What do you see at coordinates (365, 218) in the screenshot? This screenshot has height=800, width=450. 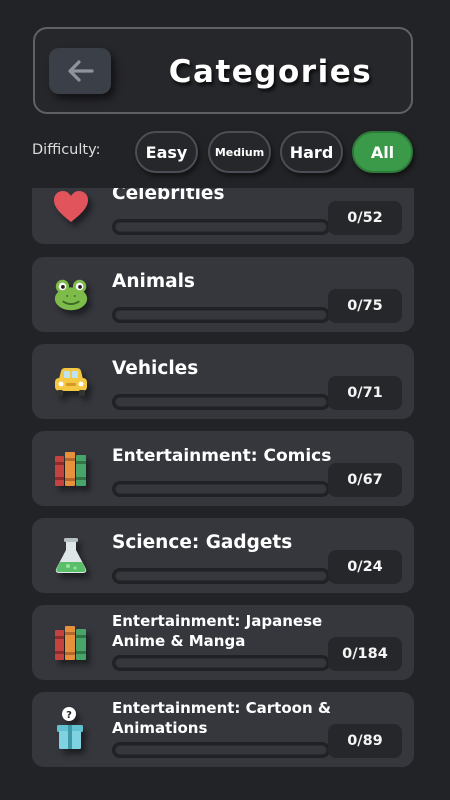 I see `progress-count: 0/52` at bounding box center [365, 218].